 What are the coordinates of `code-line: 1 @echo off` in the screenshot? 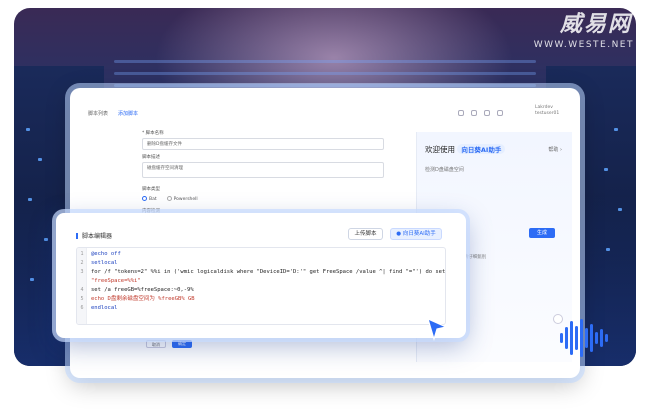 It's located at (261, 254).